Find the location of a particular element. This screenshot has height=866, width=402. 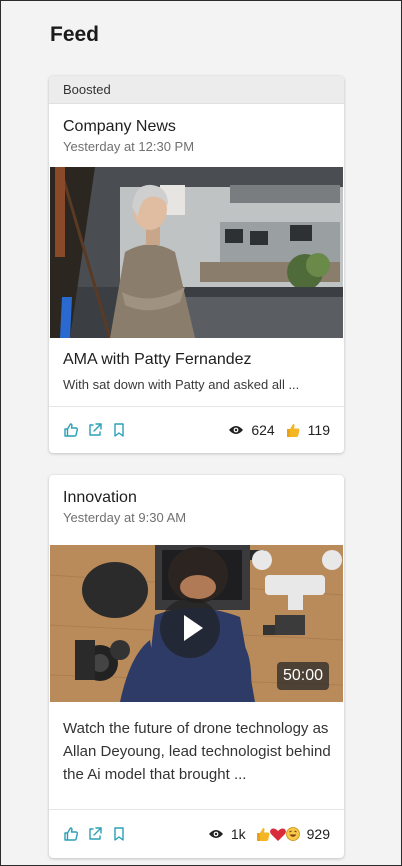

reaction-icons is located at coordinates (278, 834).